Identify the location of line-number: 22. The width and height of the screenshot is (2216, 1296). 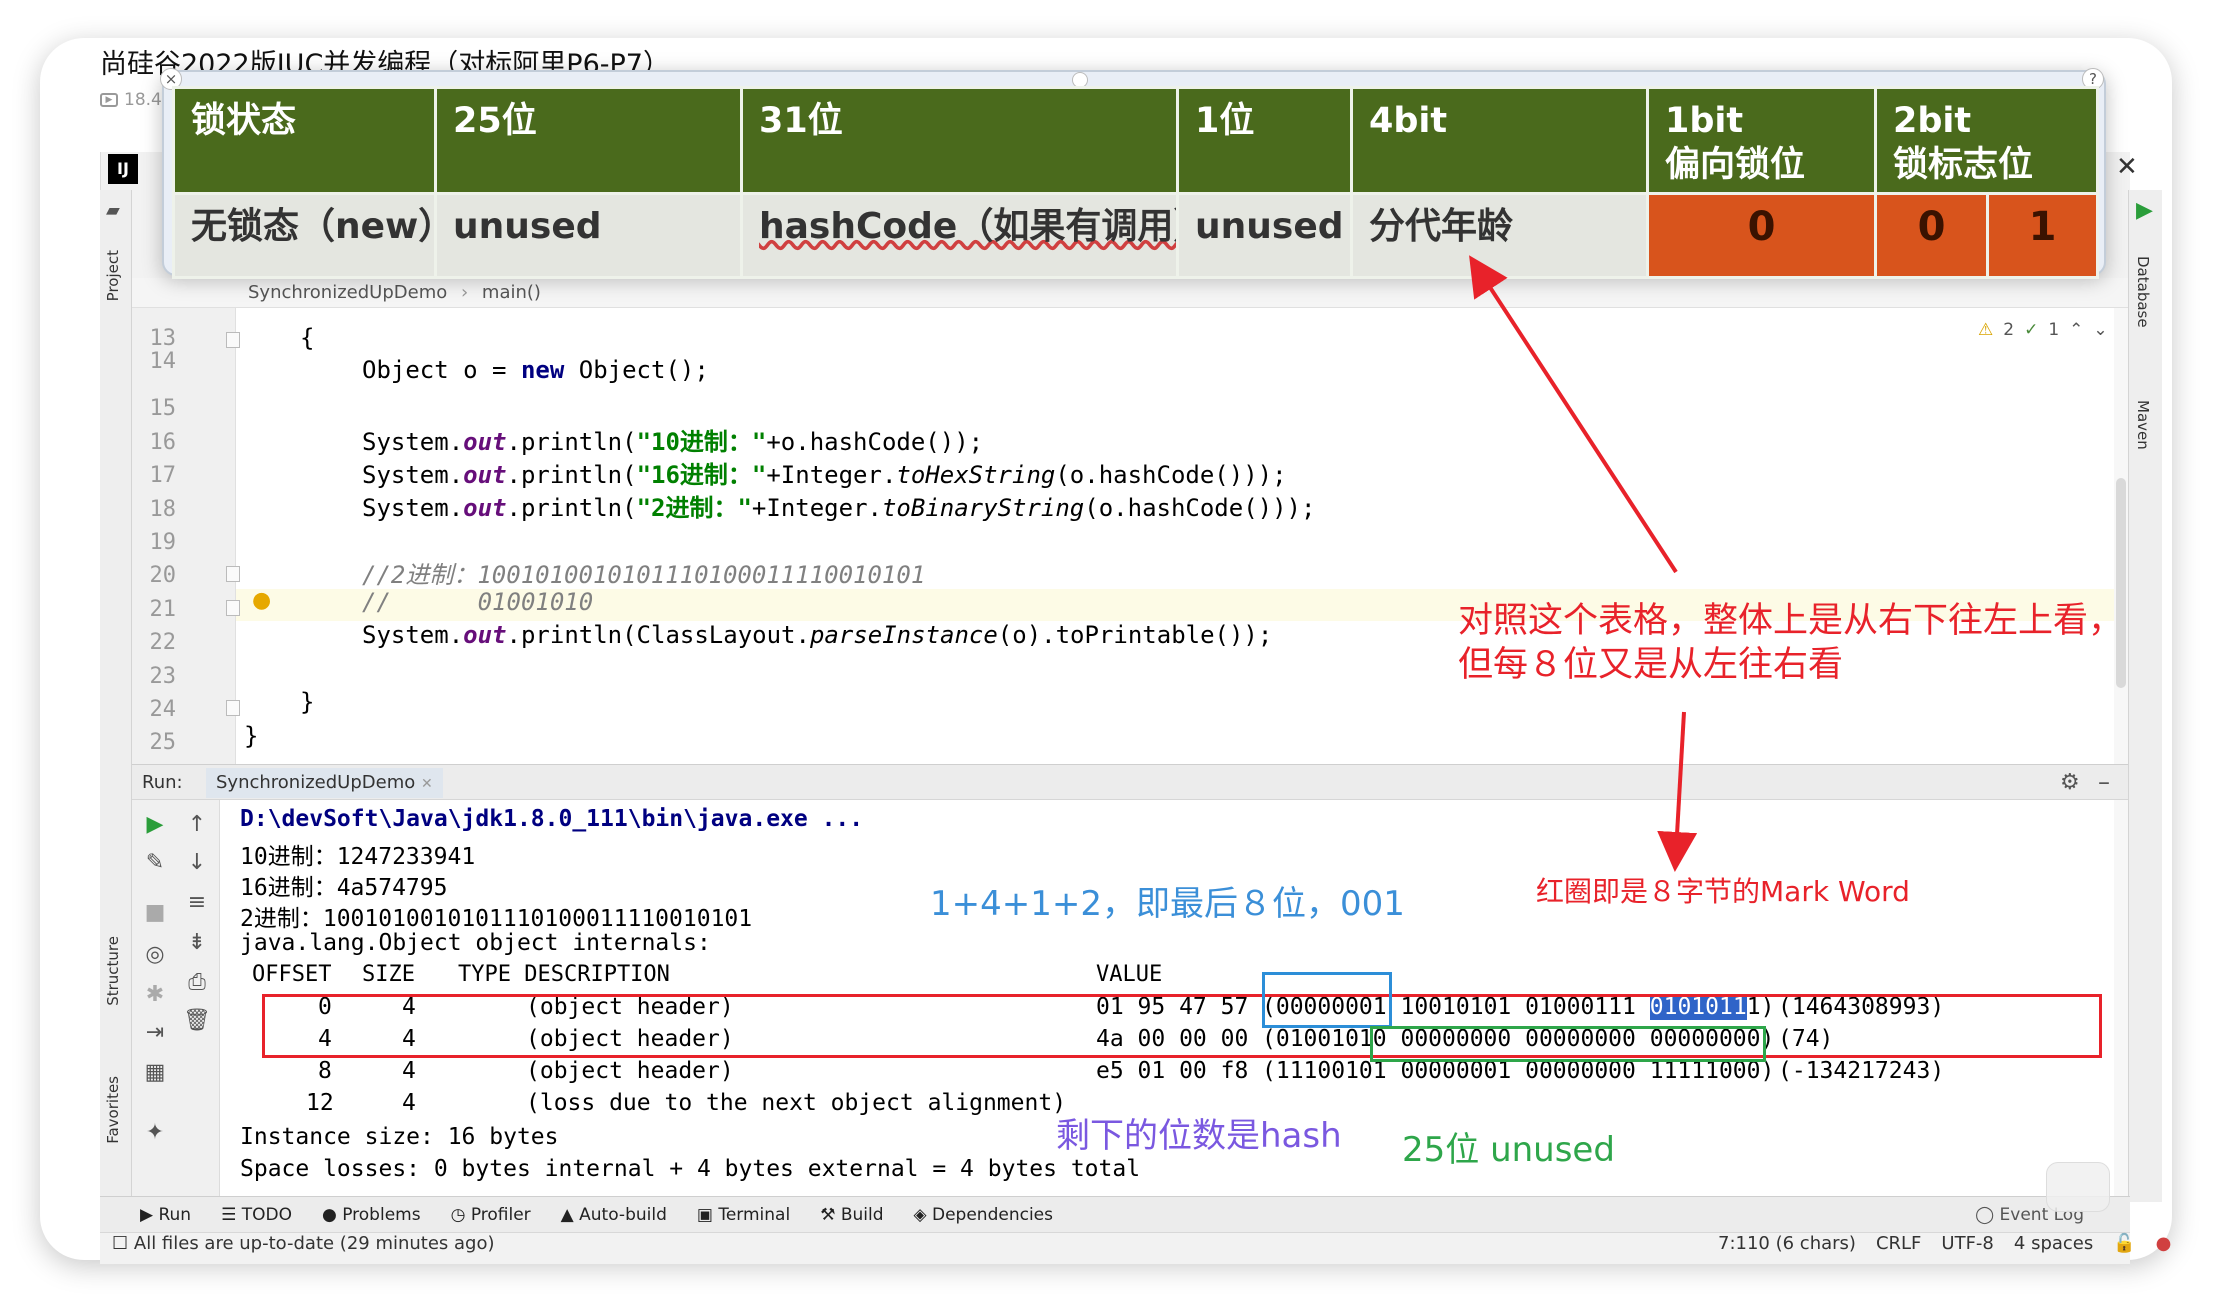
(163, 642).